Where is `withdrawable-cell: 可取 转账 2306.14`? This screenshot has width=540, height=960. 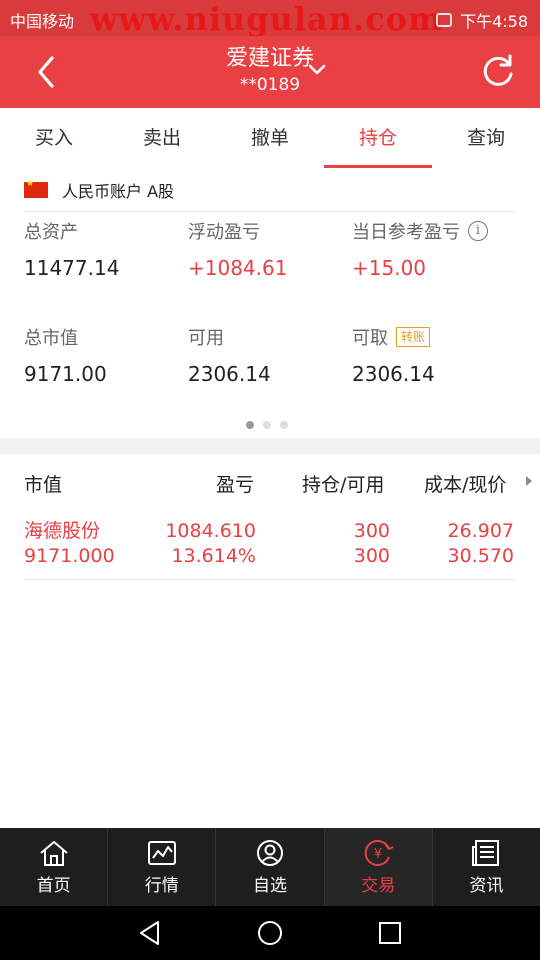
withdrawable-cell: 可取 转账 2306.14 is located at coordinates (437, 355).